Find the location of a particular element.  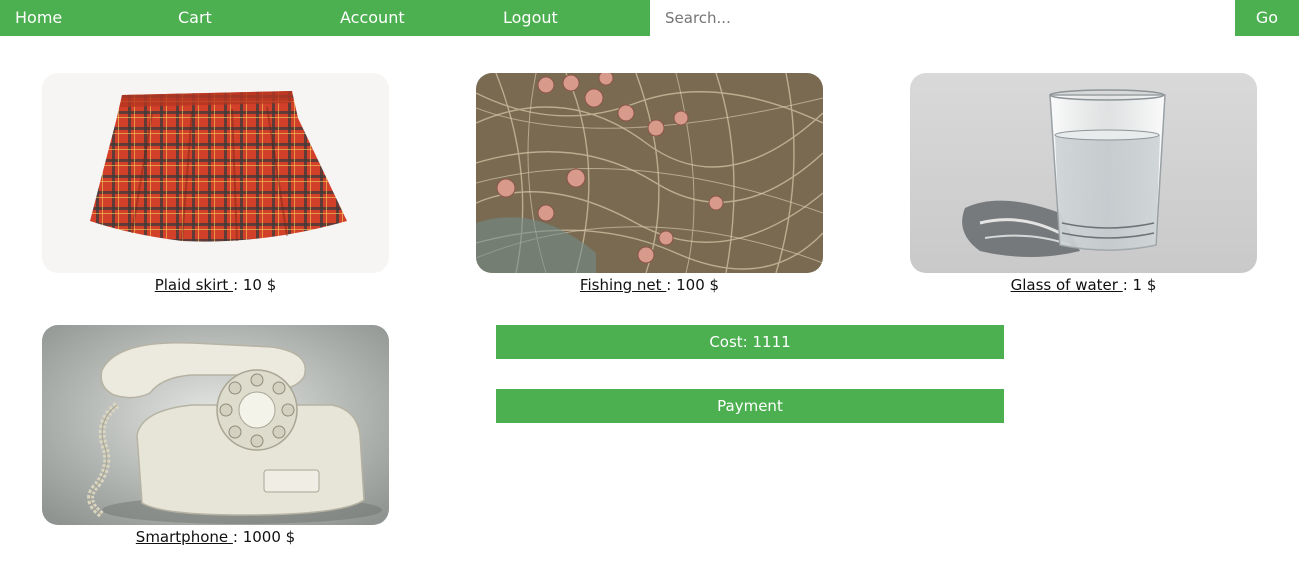

nav-home-link: Home is located at coordinates (38, 18).